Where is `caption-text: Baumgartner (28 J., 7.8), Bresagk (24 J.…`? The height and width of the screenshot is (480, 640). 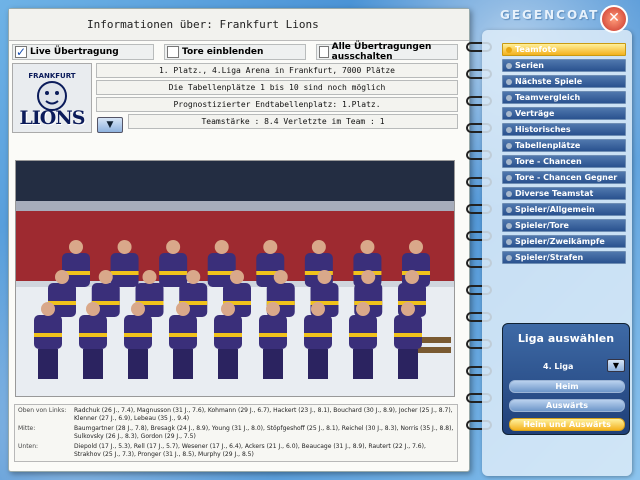 caption-text: Baumgartner (28 J., 7.8), Bresagk (24 J.… is located at coordinates (264, 432).